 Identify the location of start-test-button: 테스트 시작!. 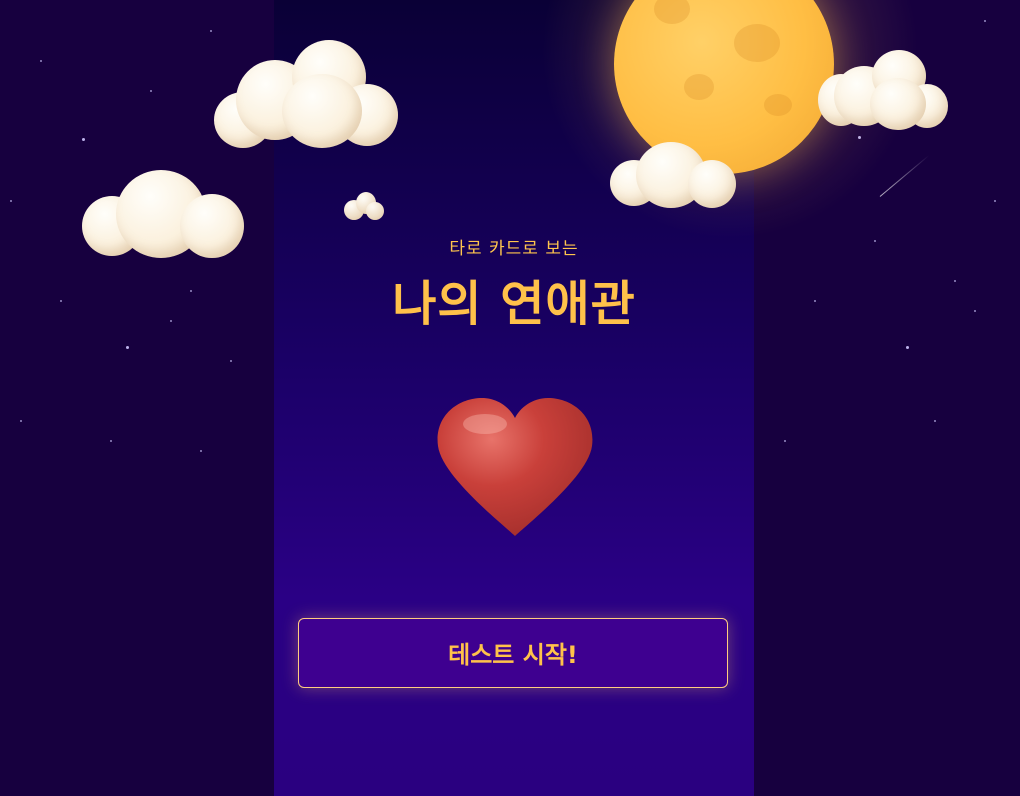
(513, 653).